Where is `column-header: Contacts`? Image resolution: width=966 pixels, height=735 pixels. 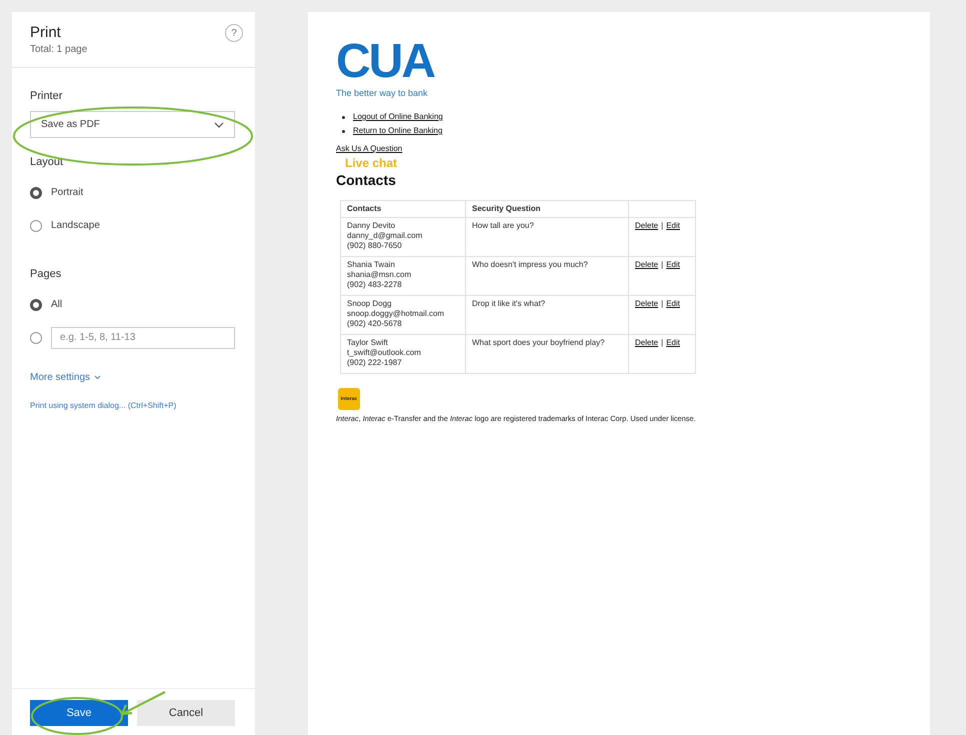
column-header: Contacts is located at coordinates (403, 209).